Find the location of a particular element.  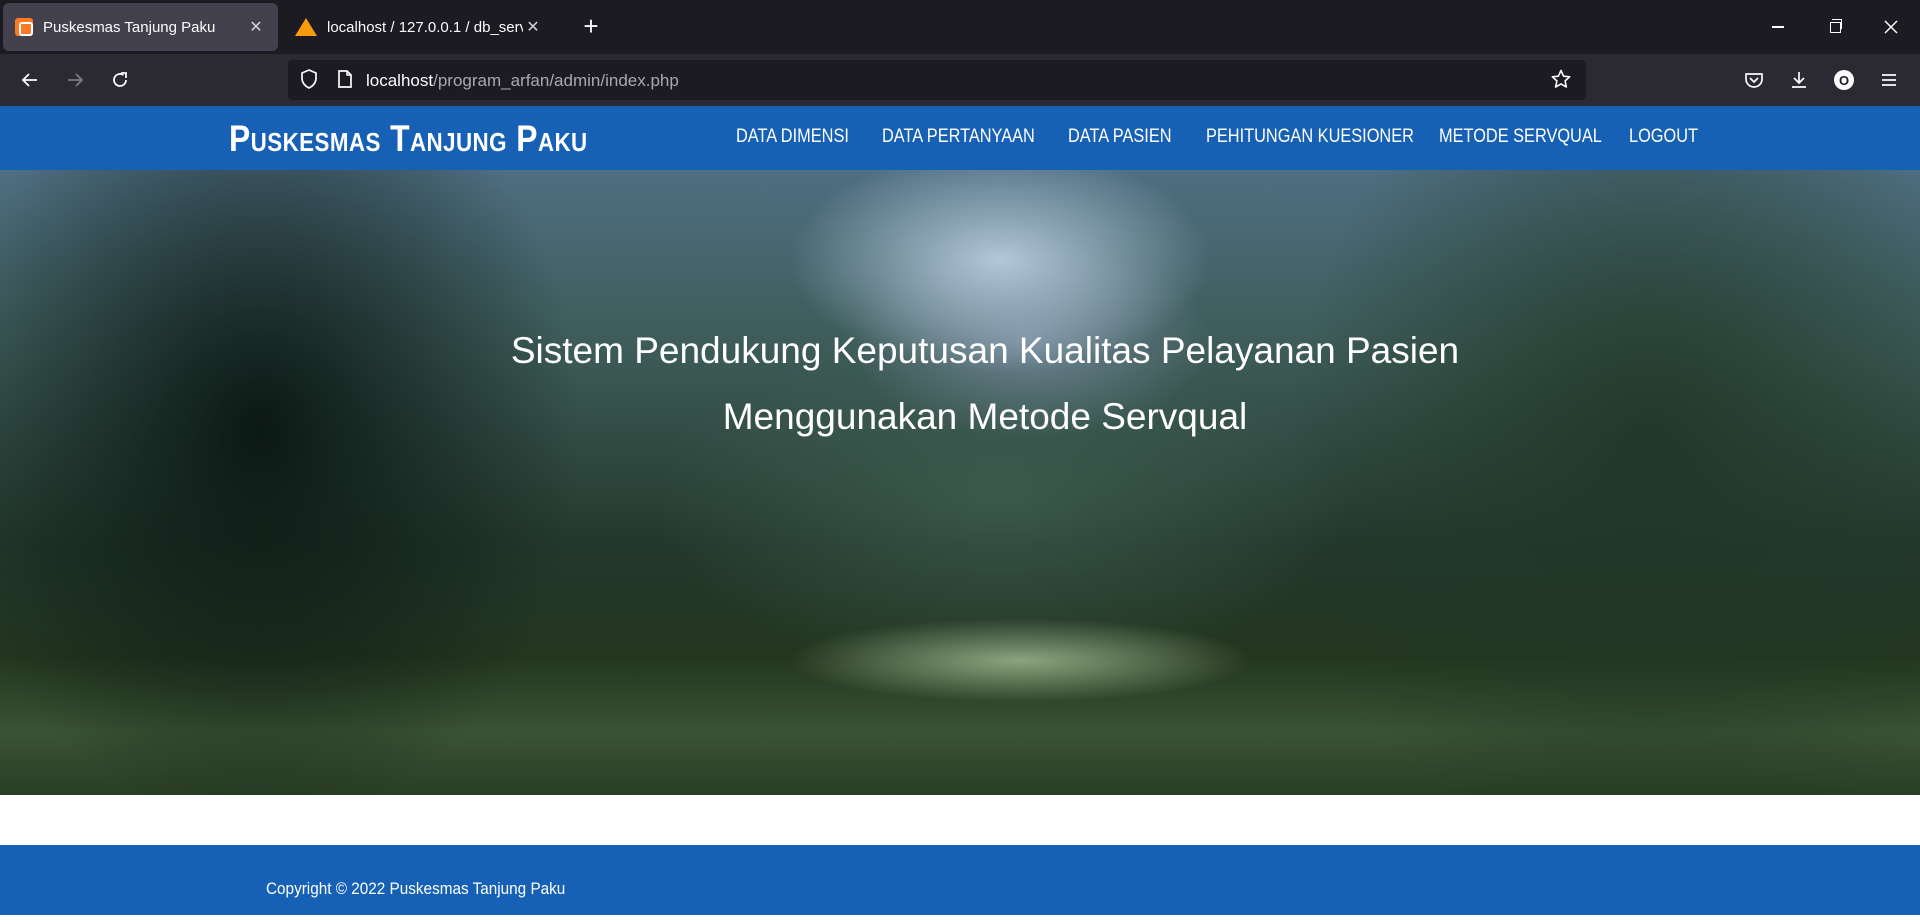

nav-metode-servqual: METODE SERVQUAL is located at coordinates (1520, 137).